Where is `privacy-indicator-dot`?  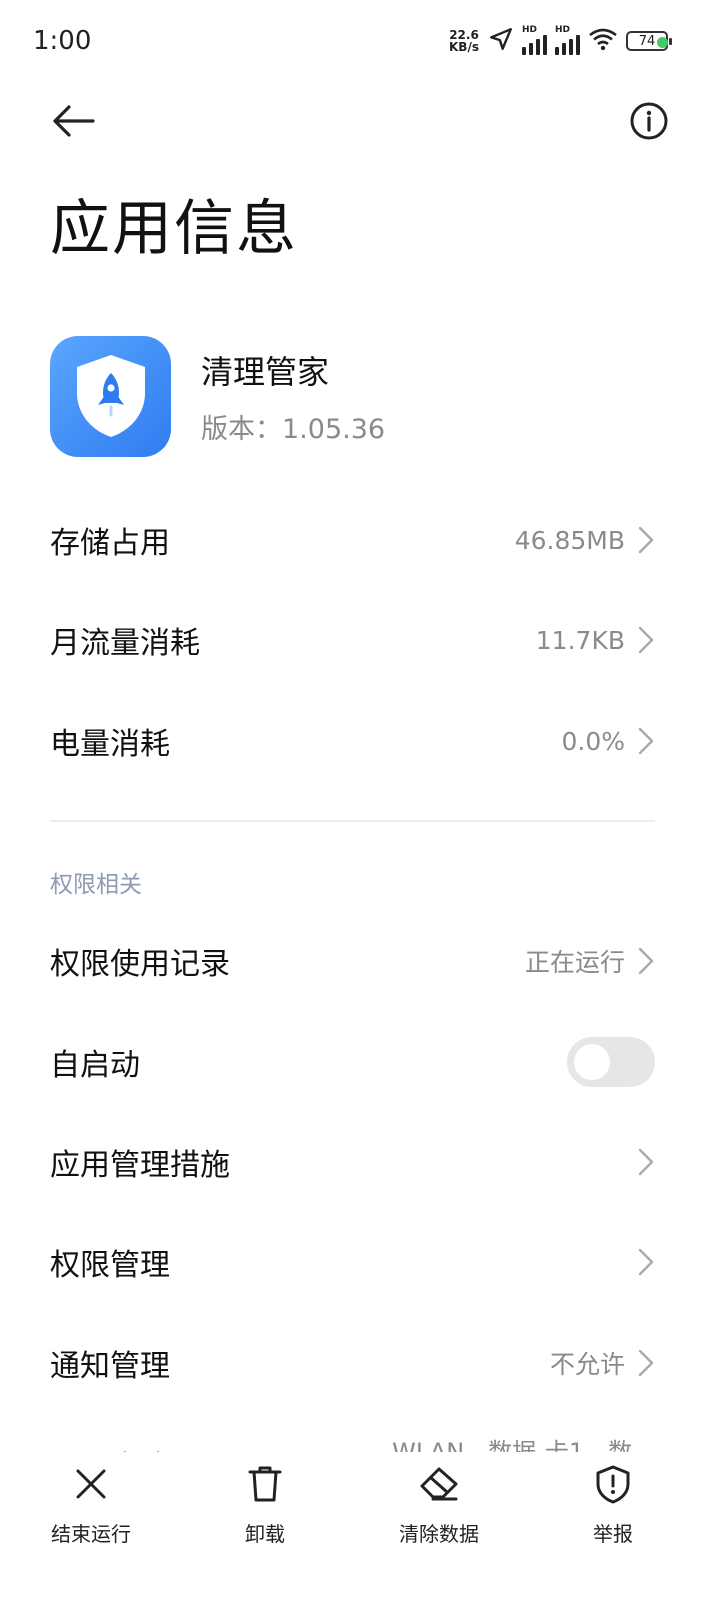
privacy-indicator-dot is located at coordinates (662, 42).